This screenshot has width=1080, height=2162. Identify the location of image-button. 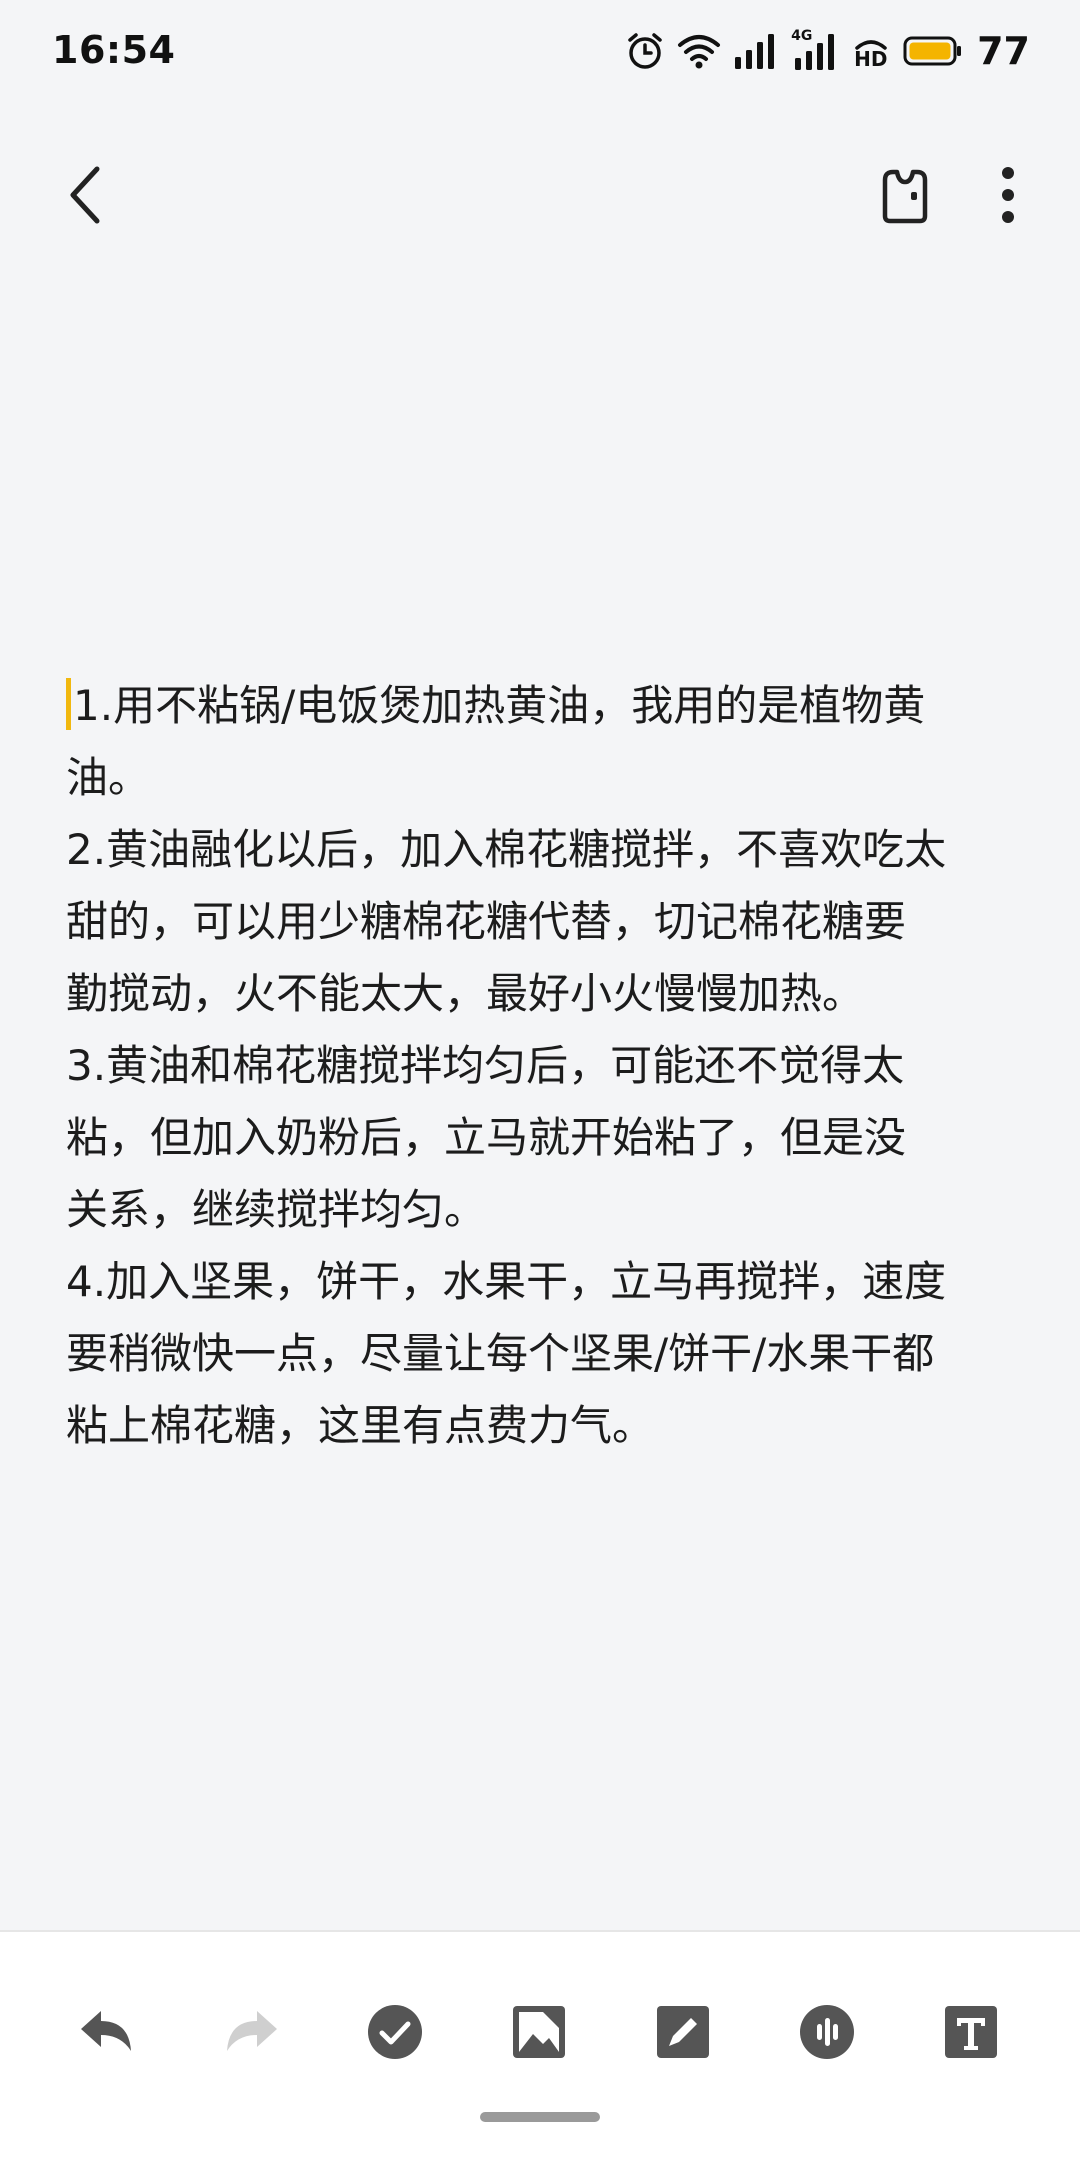
(539, 2032).